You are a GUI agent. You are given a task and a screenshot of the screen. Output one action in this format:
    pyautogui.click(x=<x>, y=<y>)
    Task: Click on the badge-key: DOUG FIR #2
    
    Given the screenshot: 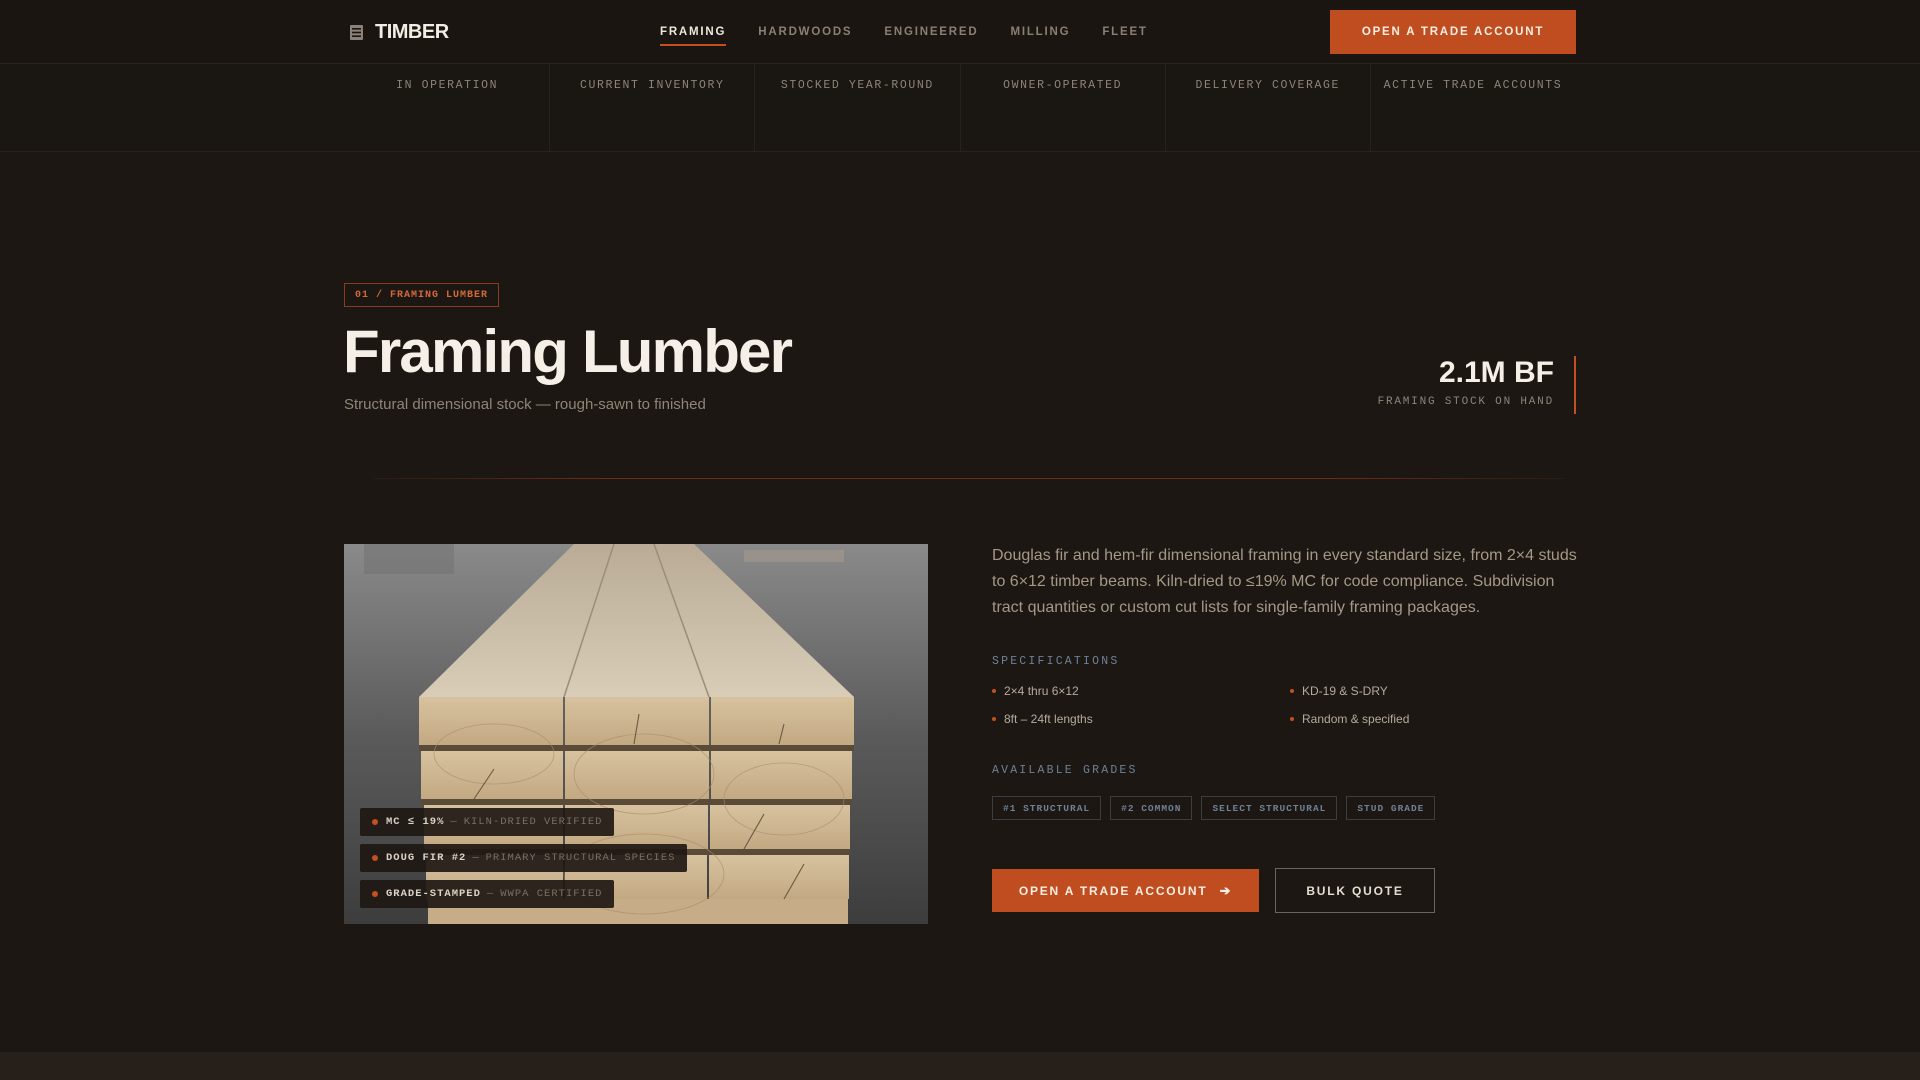 What is the action you would take?
    pyautogui.click(x=426, y=858)
    